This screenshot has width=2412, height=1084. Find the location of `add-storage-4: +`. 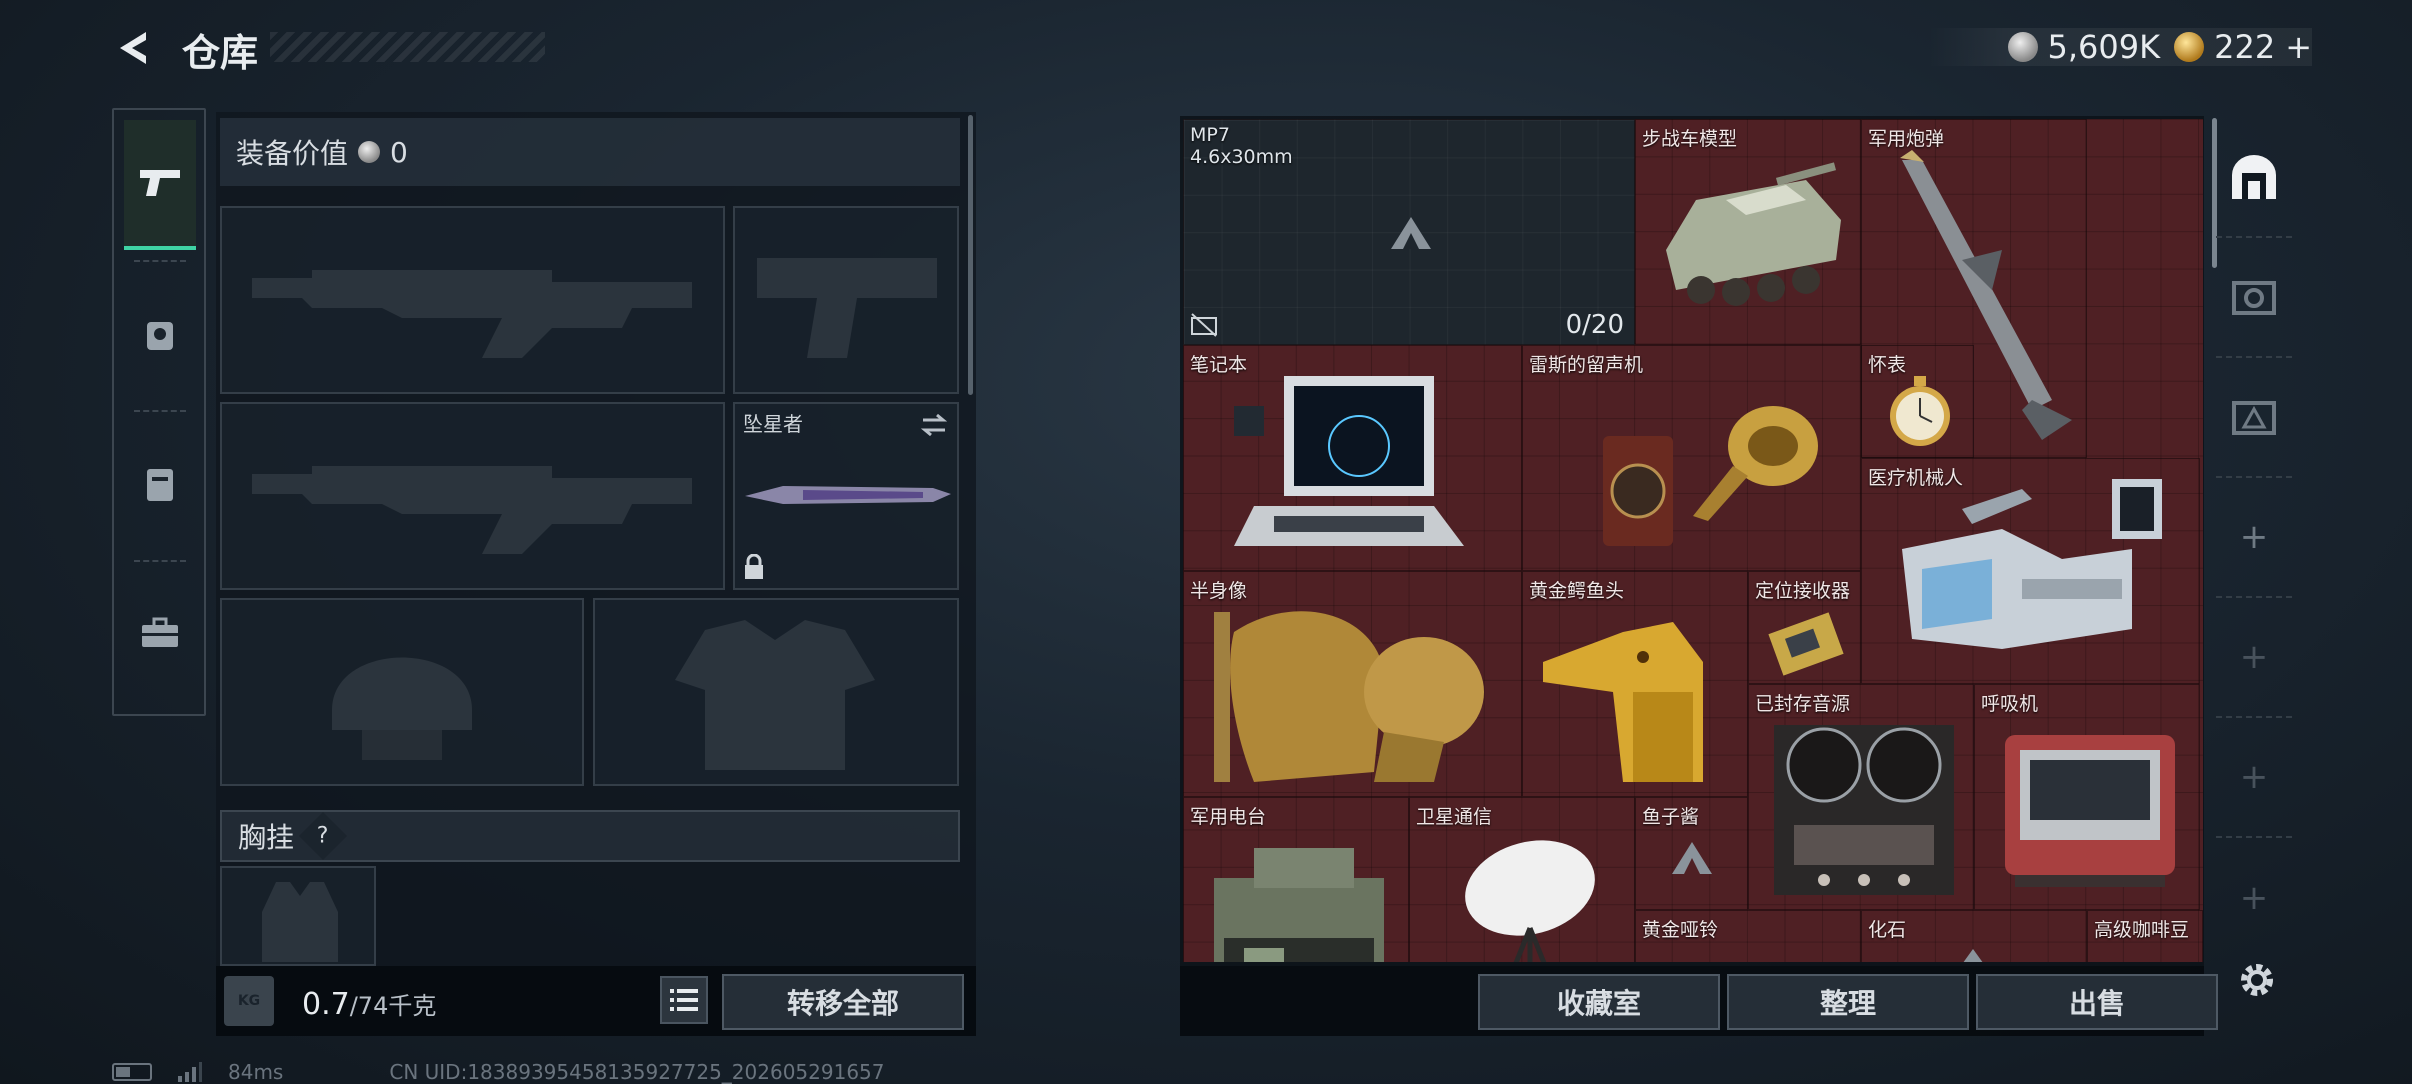

add-storage-4: + is located at coordinates (2254, 898).